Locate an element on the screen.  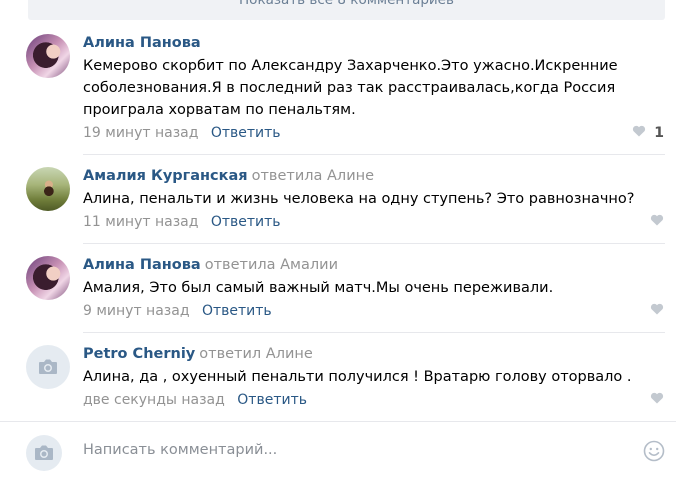
comment-time: 9 минут назад is located at coordinates (136, 311).